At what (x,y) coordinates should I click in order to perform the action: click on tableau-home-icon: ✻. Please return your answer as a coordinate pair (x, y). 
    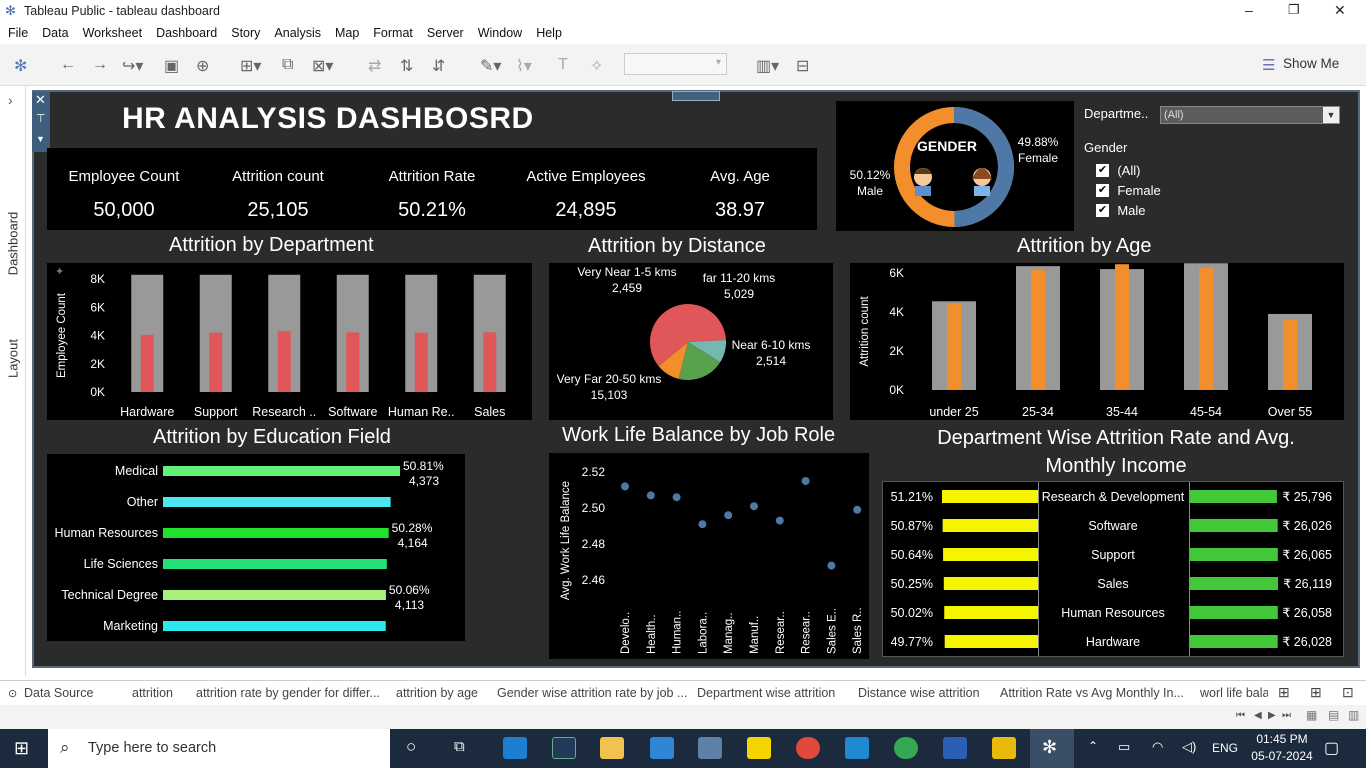
    Looking at the image, I should click on (20, 66).